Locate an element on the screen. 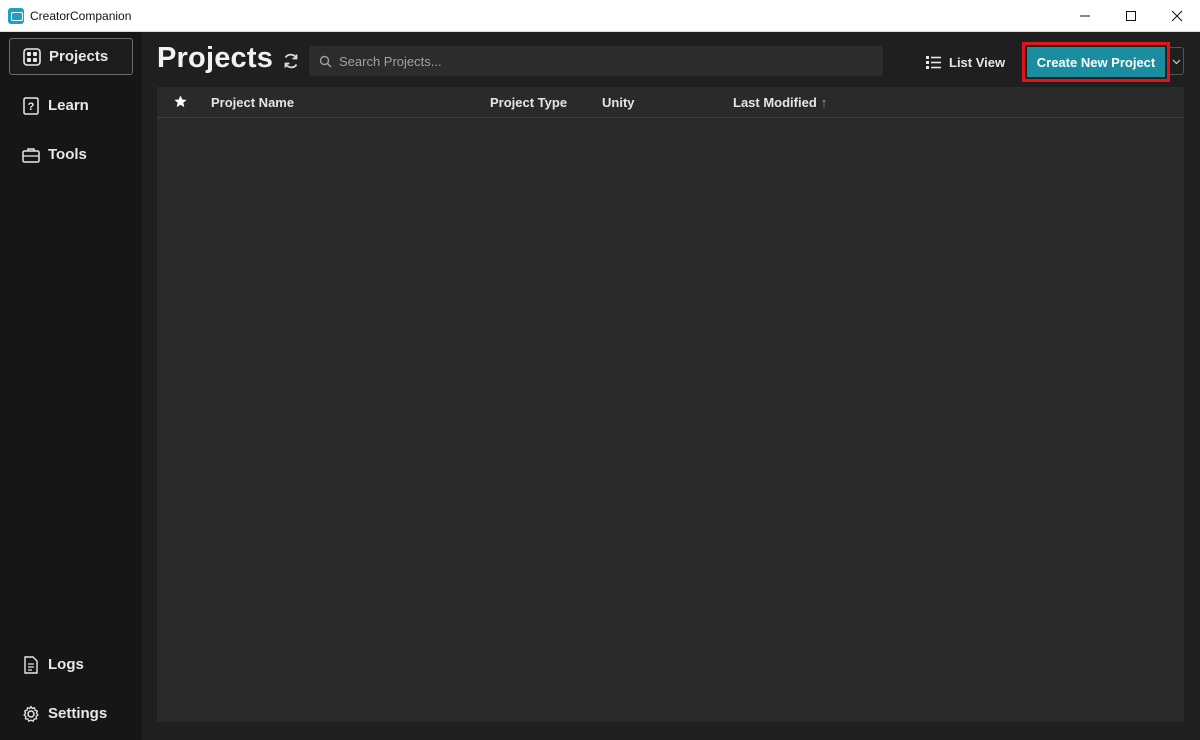 The width and height of the screenshot is (1200, 740). create-button-highlight: Create New Project is located at coordinates (1096, 62).